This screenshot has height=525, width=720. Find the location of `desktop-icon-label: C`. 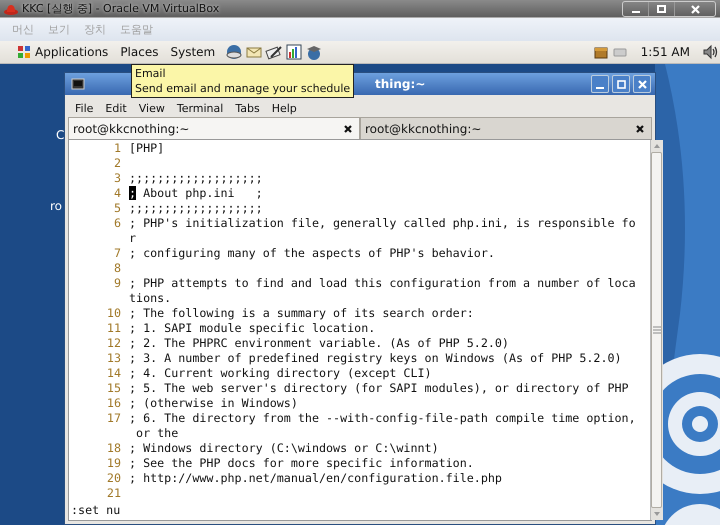

desktop-icon-label: C is located at coordinates (60, 135).